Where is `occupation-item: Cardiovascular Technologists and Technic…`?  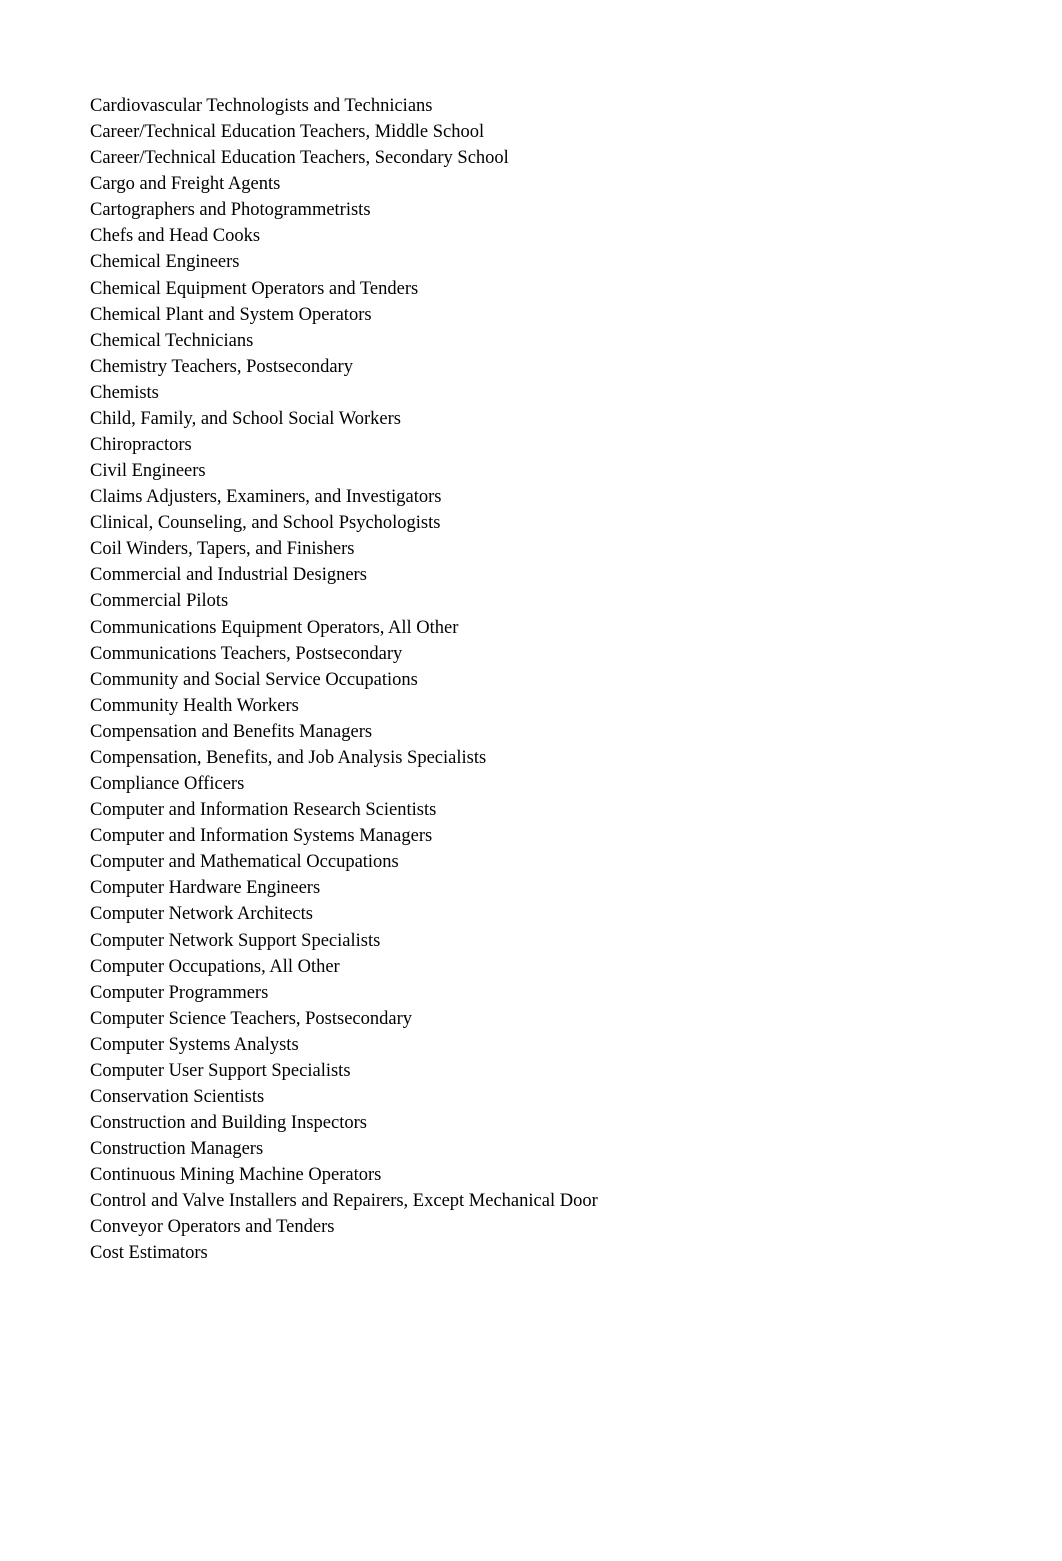 occupation-item: Cardiovascular Technologists and Technic… is located at coordinates (261, 106).